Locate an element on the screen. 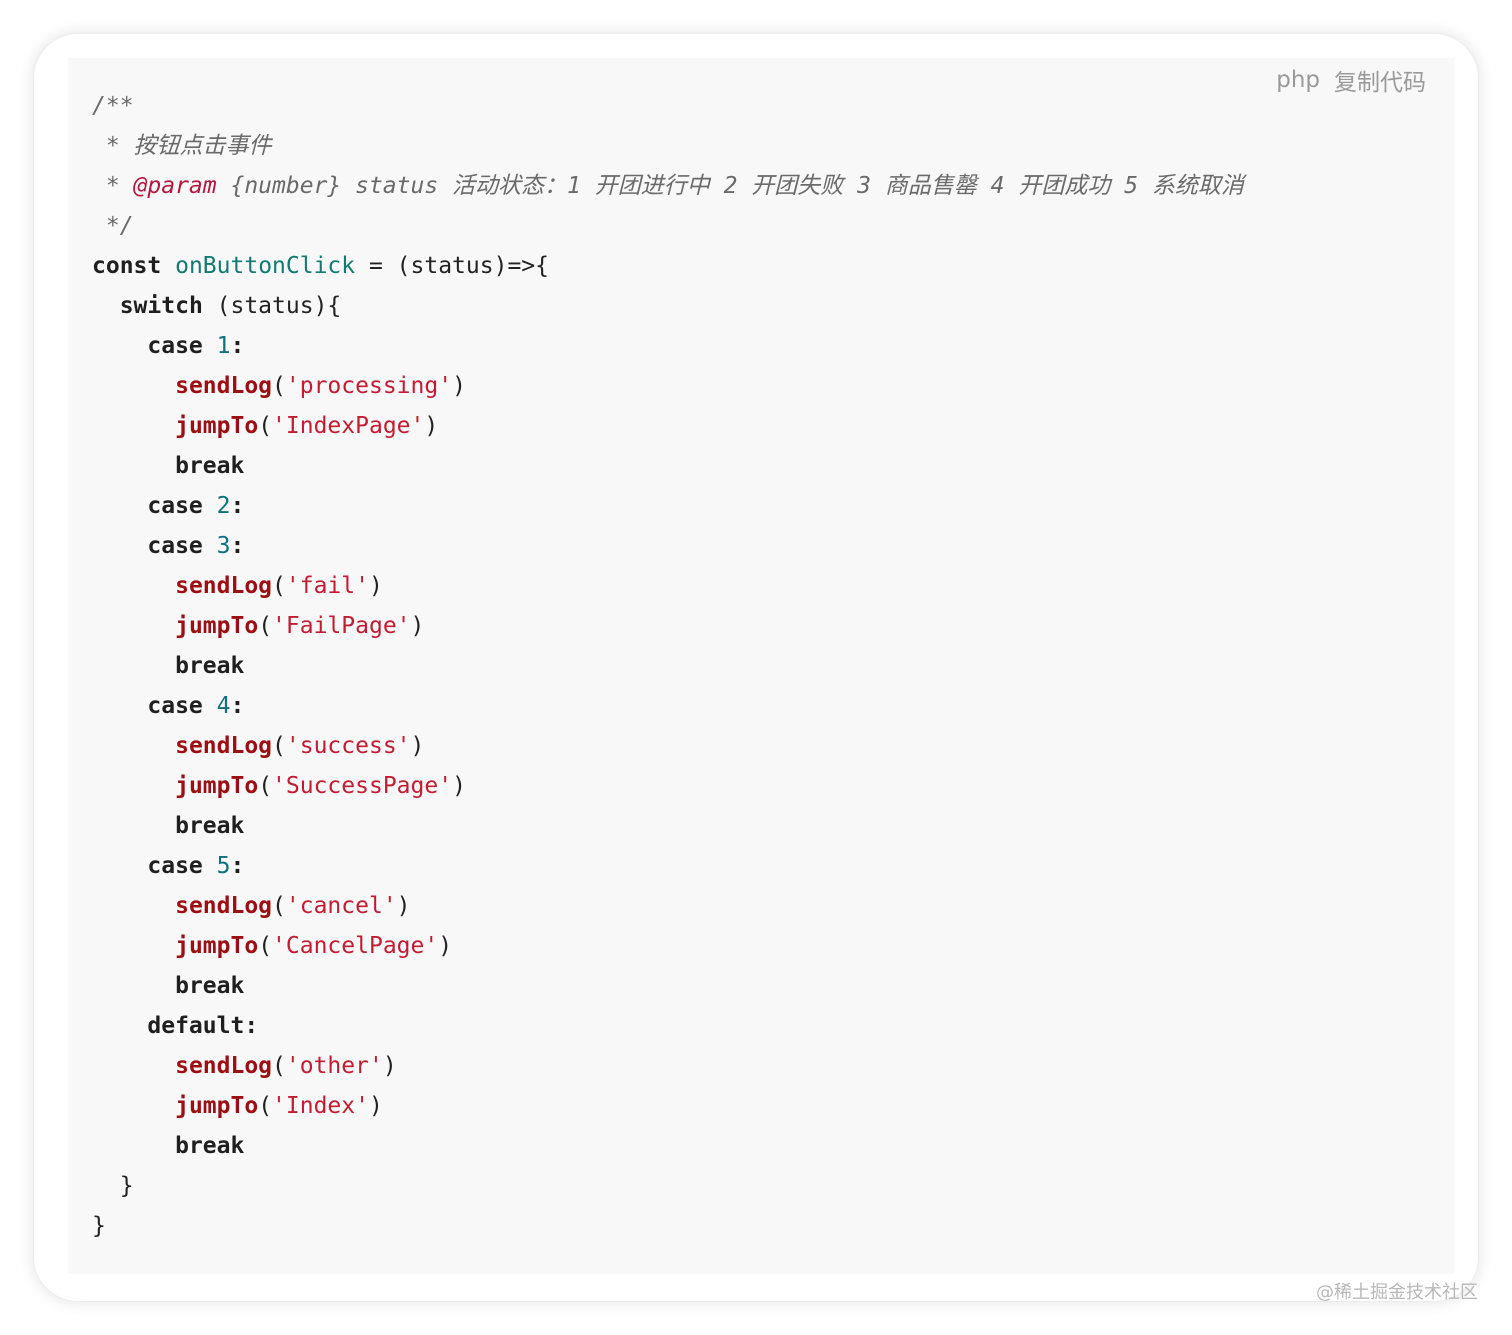 The height and width of the screenshot is (1335, 1512). code-token-doctag: @param is located at coordinates (175, 186).